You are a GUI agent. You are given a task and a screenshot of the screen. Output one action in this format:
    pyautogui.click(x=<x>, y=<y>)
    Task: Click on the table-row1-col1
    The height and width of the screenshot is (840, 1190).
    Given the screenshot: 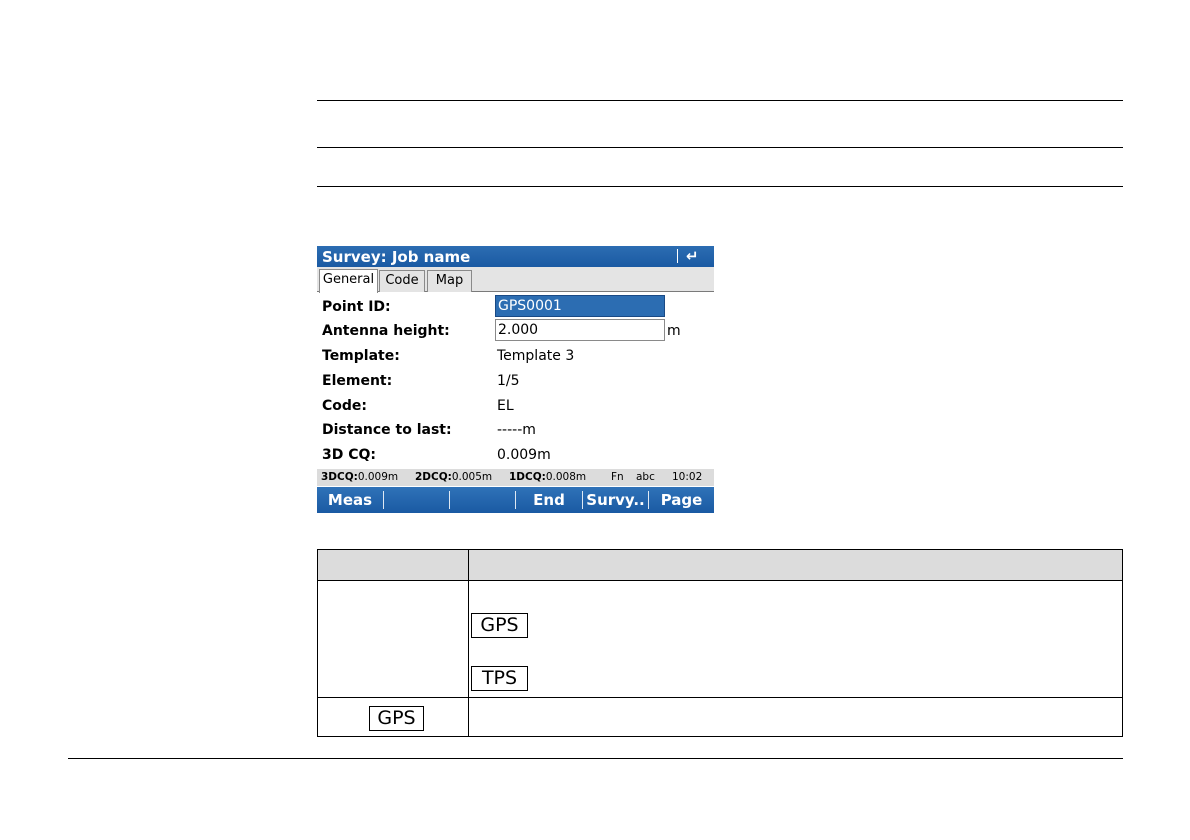 What is the action you would take?
    pyautogui.click(x=393, y=639)
    